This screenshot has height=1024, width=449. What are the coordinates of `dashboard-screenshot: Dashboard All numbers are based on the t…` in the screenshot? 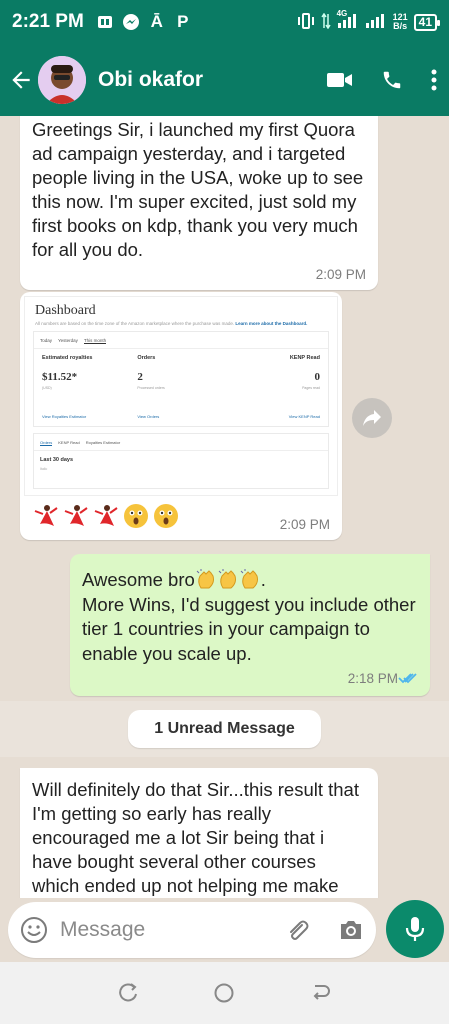 It's located at (181, 396).